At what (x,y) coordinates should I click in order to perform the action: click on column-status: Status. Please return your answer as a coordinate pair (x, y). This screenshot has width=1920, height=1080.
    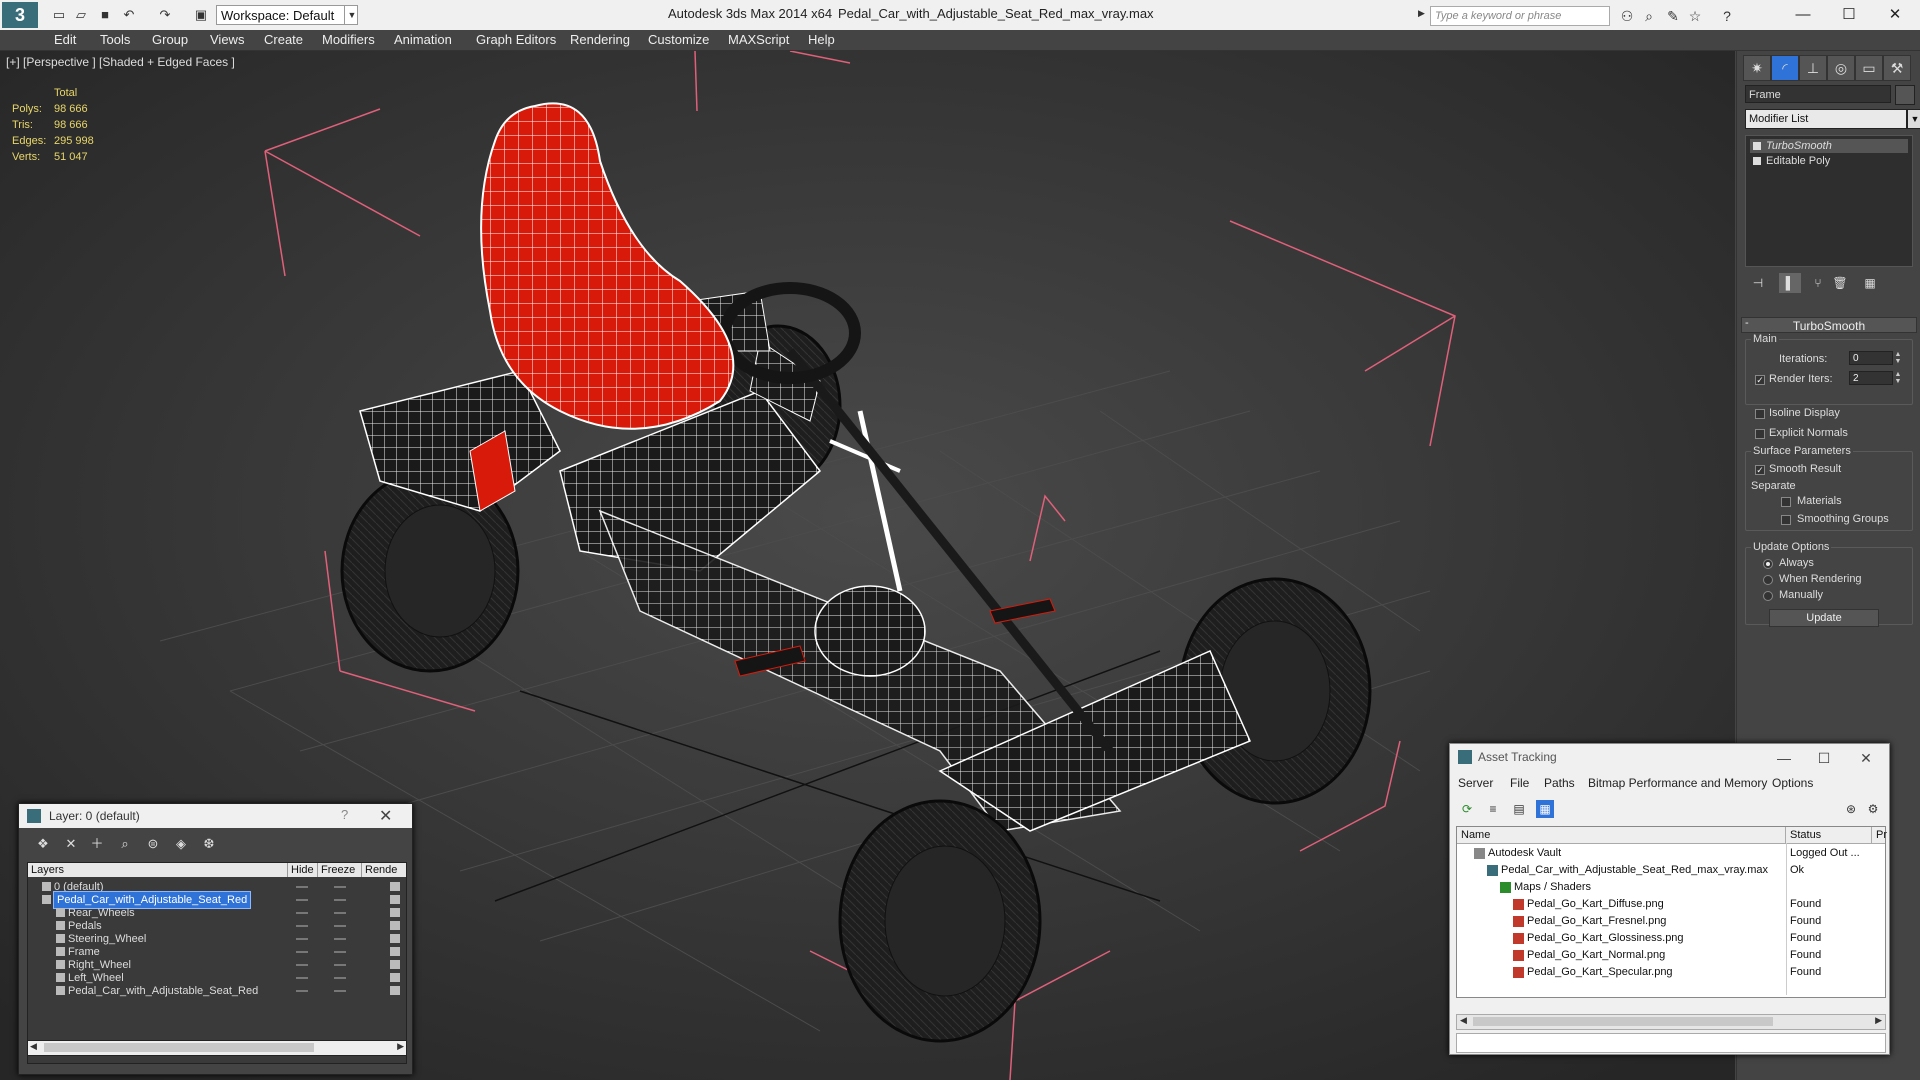
    Looking at the image, I should click on (1829, 835).